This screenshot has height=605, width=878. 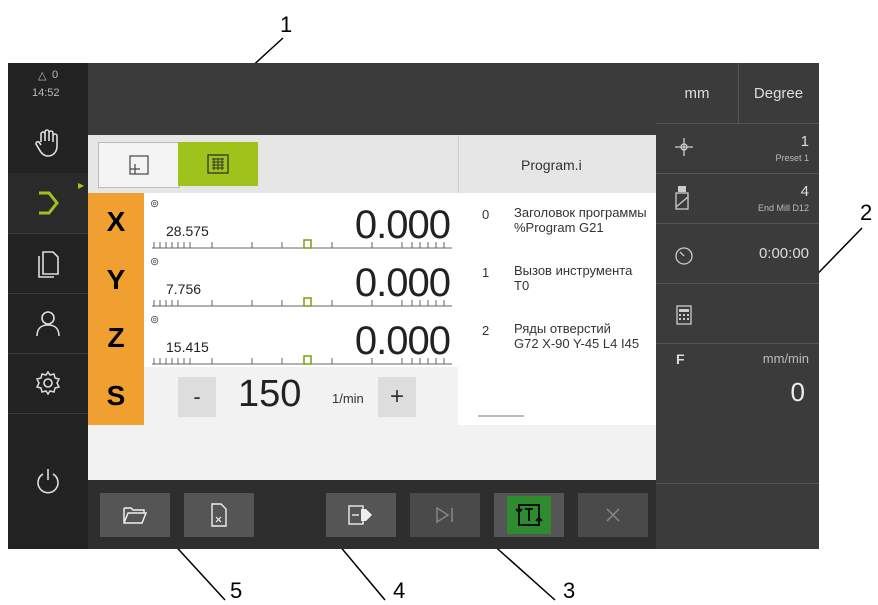 What do you see at coordinates (81, 185) in the screenshot?
I see `active-indicator-icon: ▶` at bounding box center [81, 185].